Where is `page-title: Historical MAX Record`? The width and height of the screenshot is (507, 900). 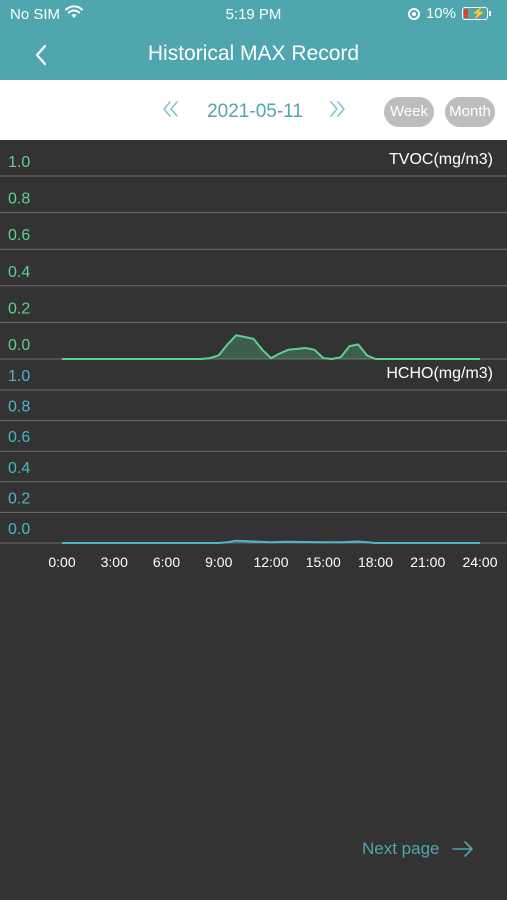
page-title: Historical MAX Record is located at coordinates (253, 53).